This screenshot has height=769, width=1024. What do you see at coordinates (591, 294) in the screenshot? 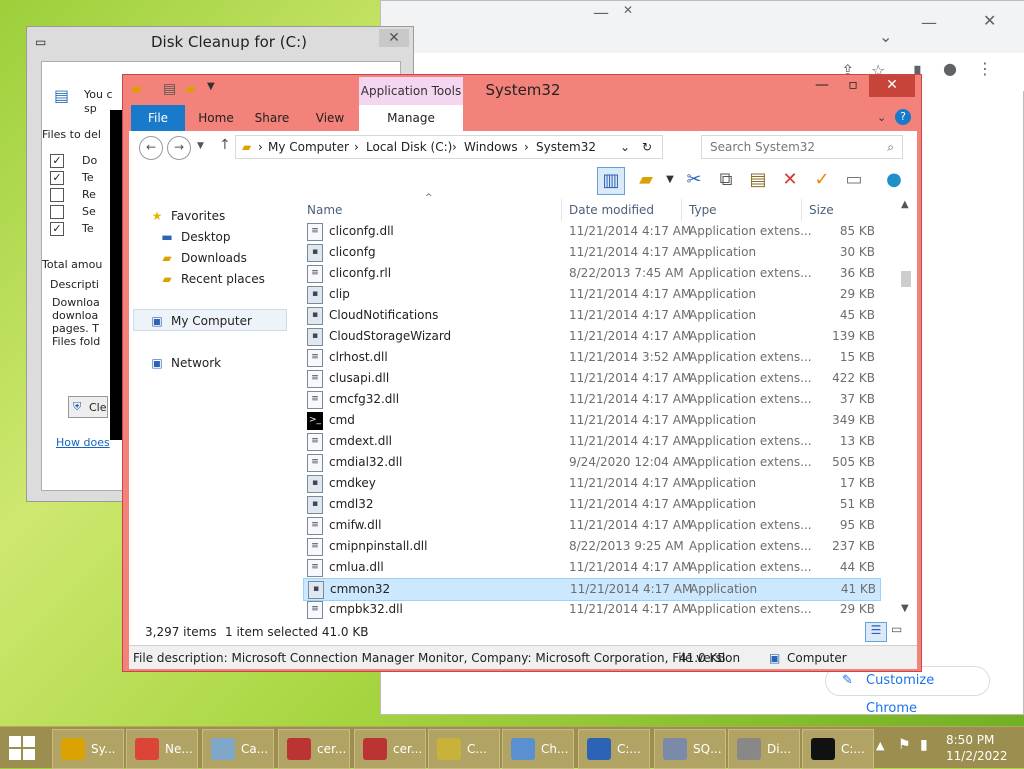
I see `file-row: ▪ clip 11/21/2014 4:17 AM Application 29 KB` at bounding box center [591, 294].